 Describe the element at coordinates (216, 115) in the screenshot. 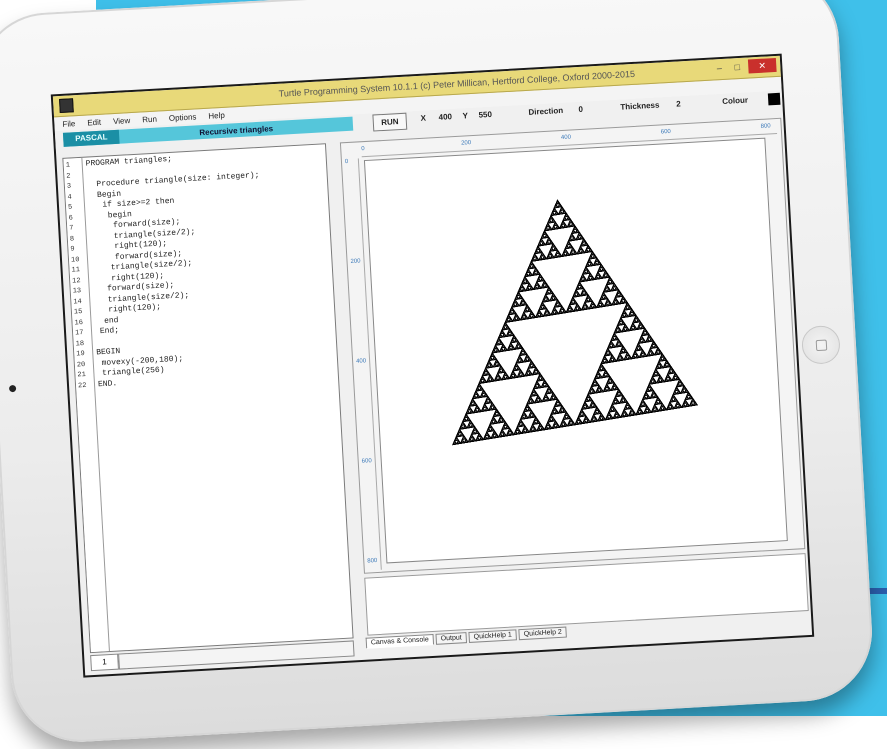

I see `menu-help: Help` at that location.